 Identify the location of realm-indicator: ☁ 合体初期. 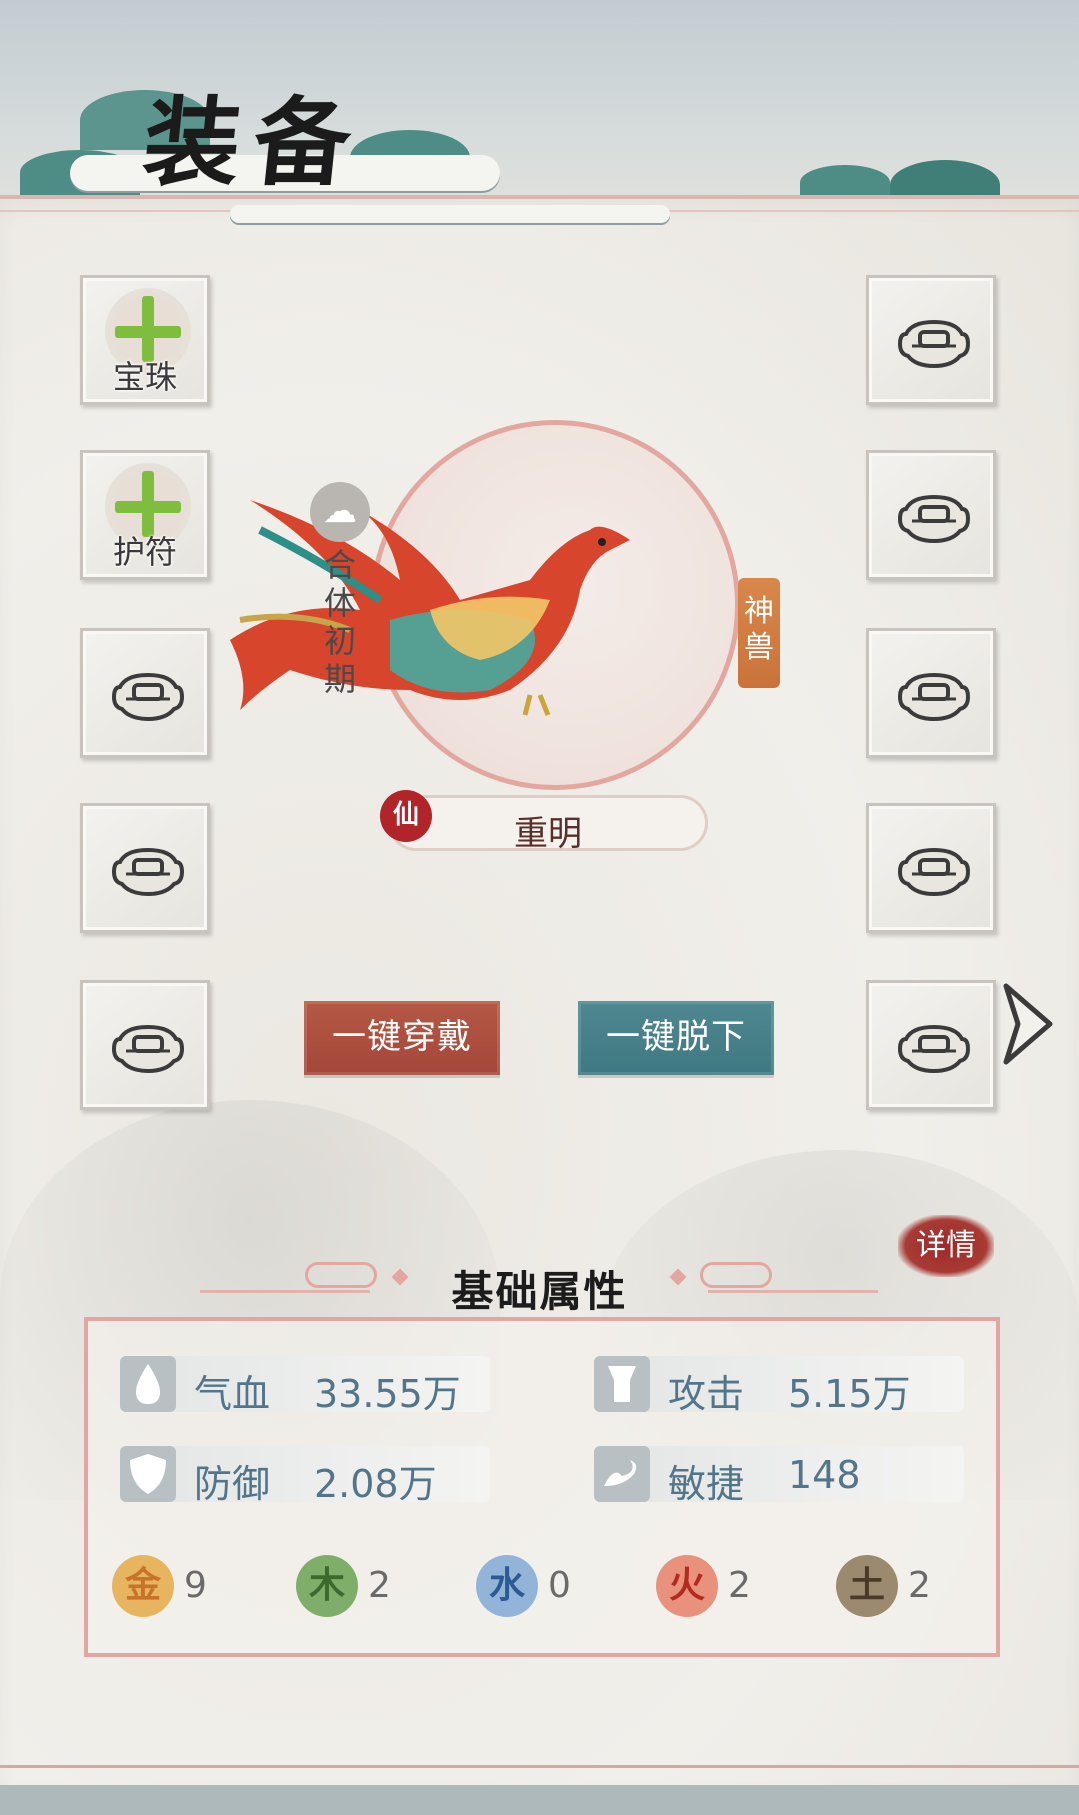
(340, 597).